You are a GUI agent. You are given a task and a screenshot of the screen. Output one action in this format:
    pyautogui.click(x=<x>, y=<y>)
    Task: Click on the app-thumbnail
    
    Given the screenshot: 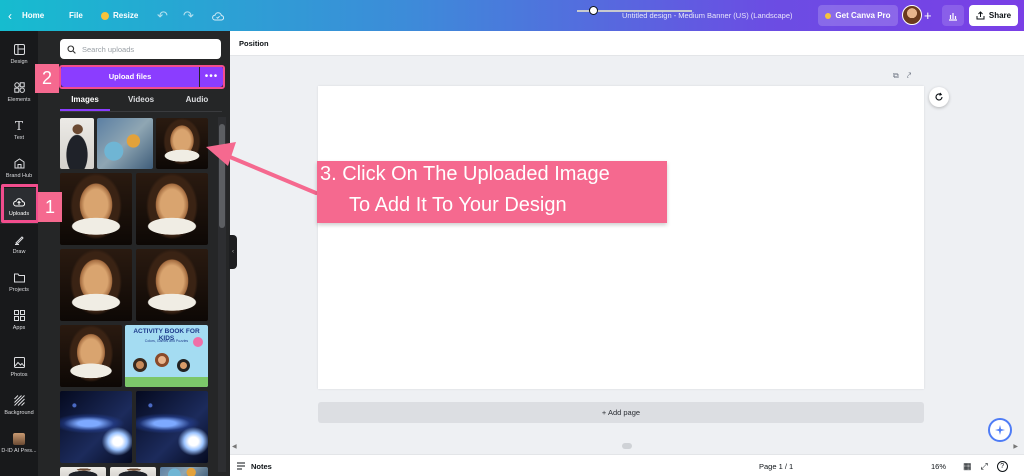 What is the action you would take?
    pyautogui.click(x=19, y=438)
    